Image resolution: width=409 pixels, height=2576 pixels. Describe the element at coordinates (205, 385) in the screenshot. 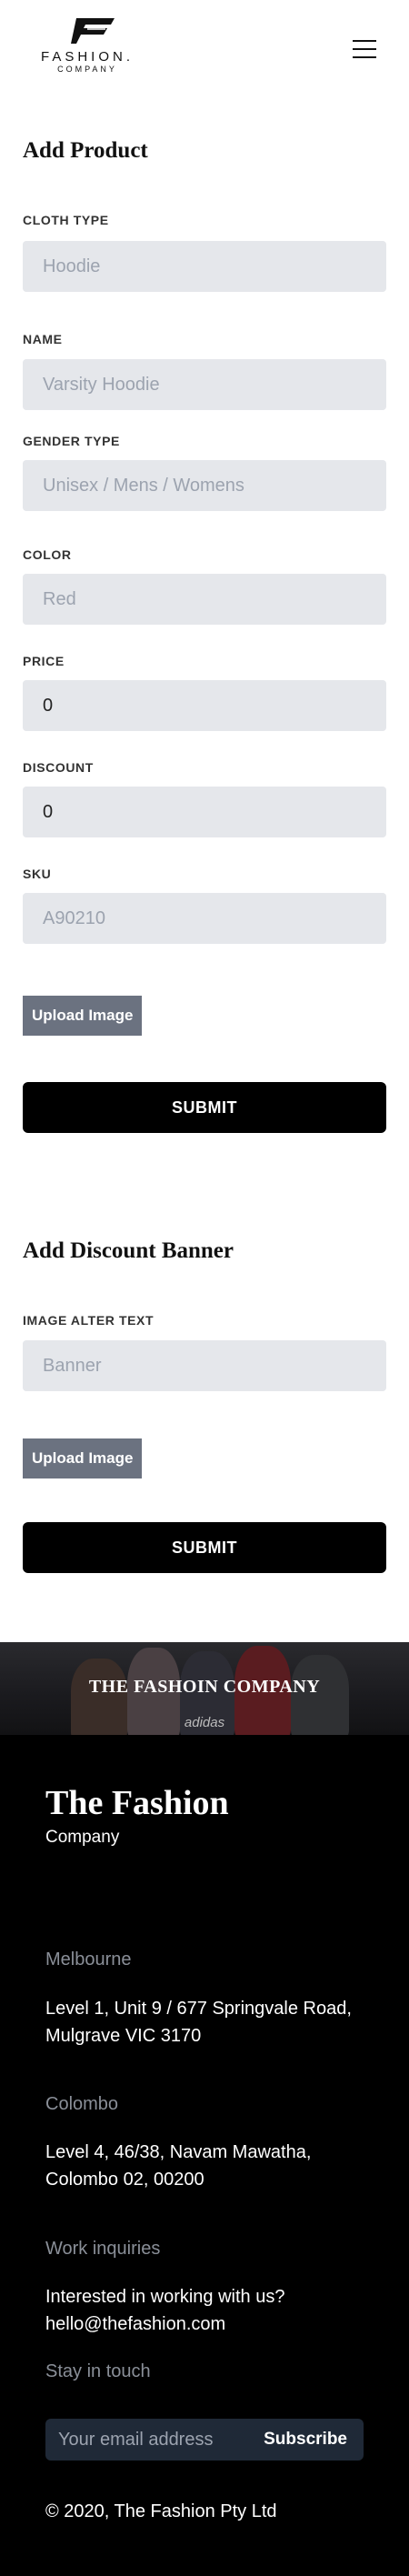

I see `name-input` at that location.